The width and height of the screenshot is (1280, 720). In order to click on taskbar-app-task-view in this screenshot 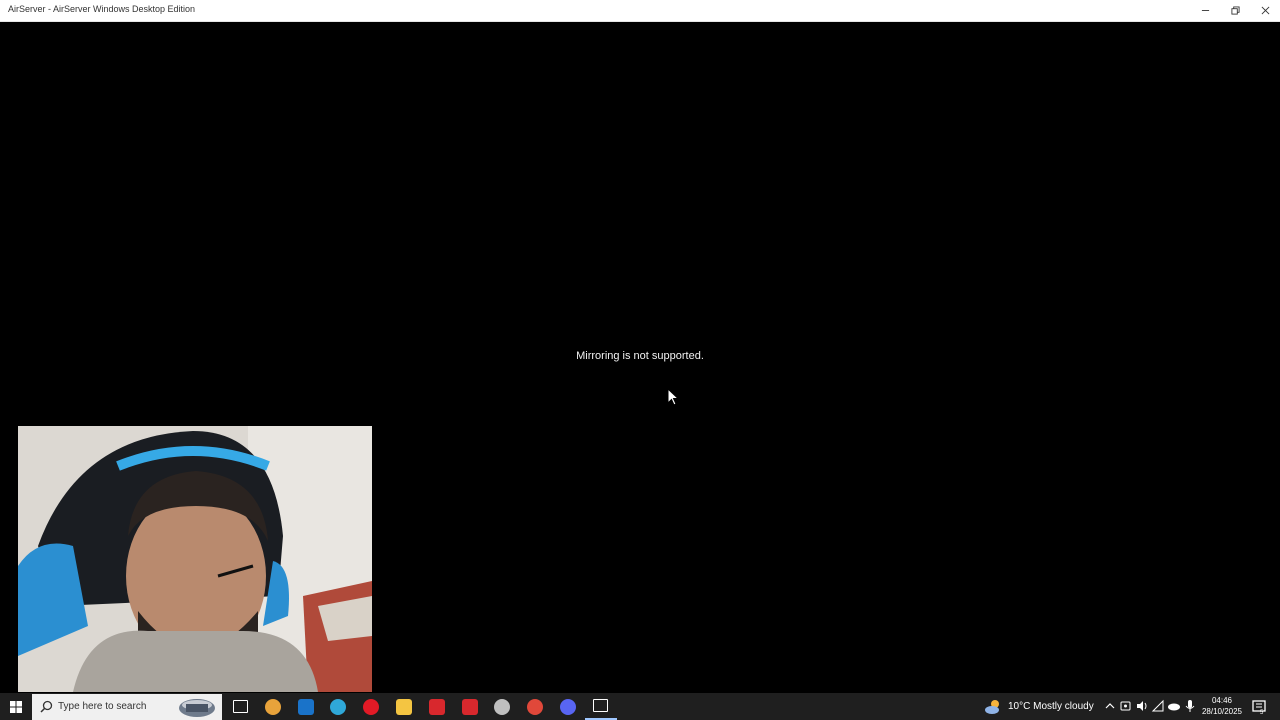, I will do `click(240, 706)`.